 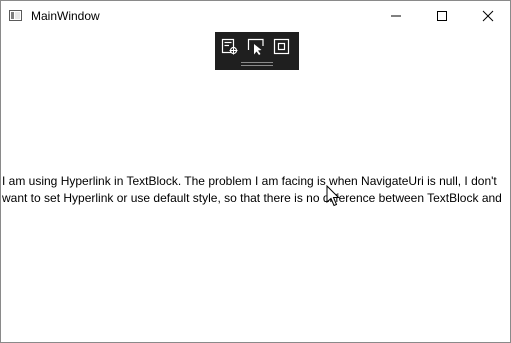 I want to click on minimize-button, so click(x=396, y=16).